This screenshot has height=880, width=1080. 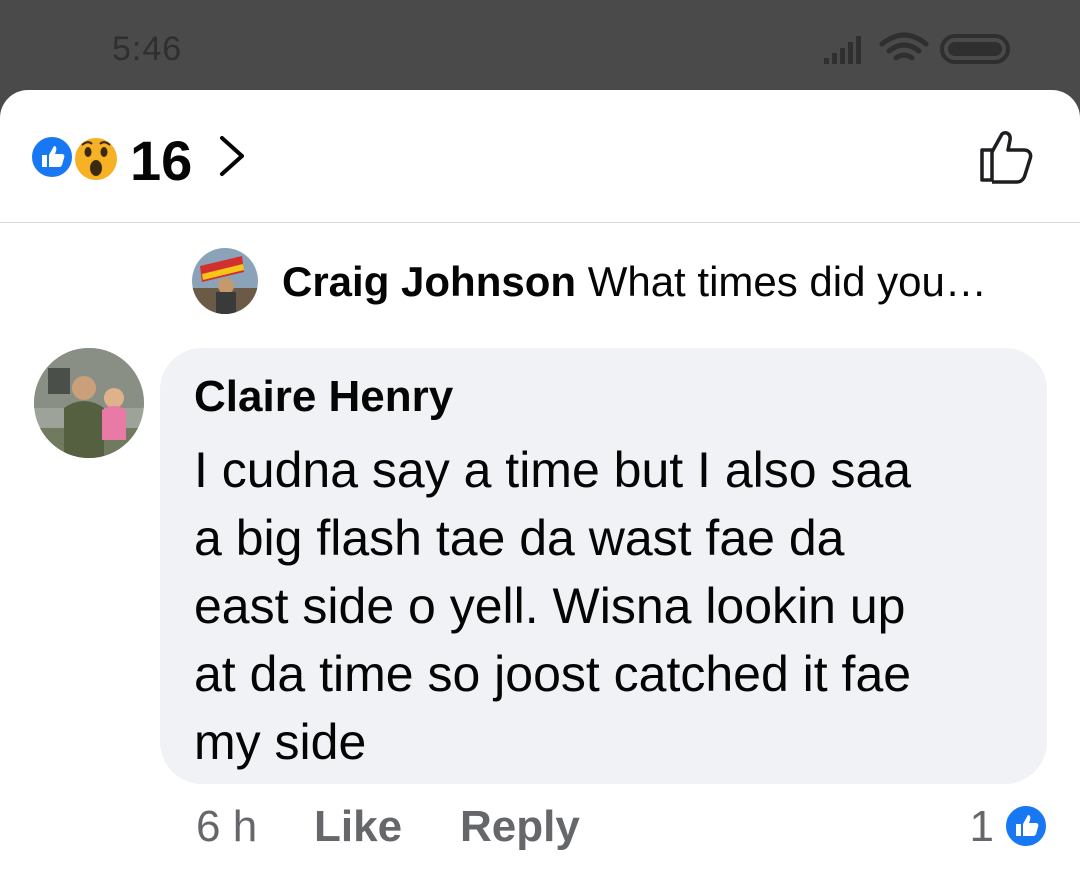 I want to click on status-time: 5:46, so click(x=147, y=49).